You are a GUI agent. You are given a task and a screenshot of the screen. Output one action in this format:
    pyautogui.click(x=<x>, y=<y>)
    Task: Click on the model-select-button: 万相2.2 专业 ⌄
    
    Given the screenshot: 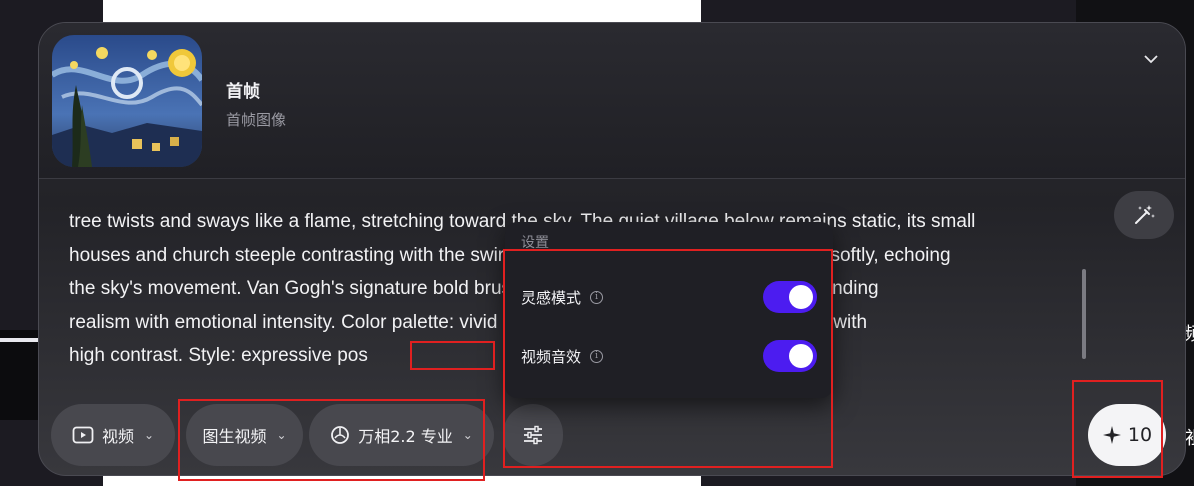 What is the action you would take?
    pyautogui.click(x=401, y=435)
    